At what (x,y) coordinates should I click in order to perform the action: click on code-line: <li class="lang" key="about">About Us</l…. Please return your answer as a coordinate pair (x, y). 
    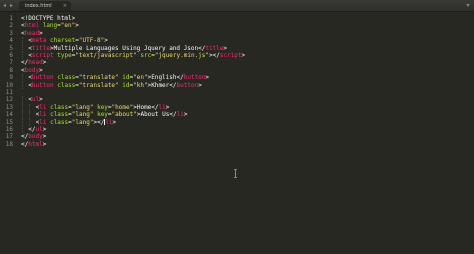
    Looking at the image, I should click on (112, 114).